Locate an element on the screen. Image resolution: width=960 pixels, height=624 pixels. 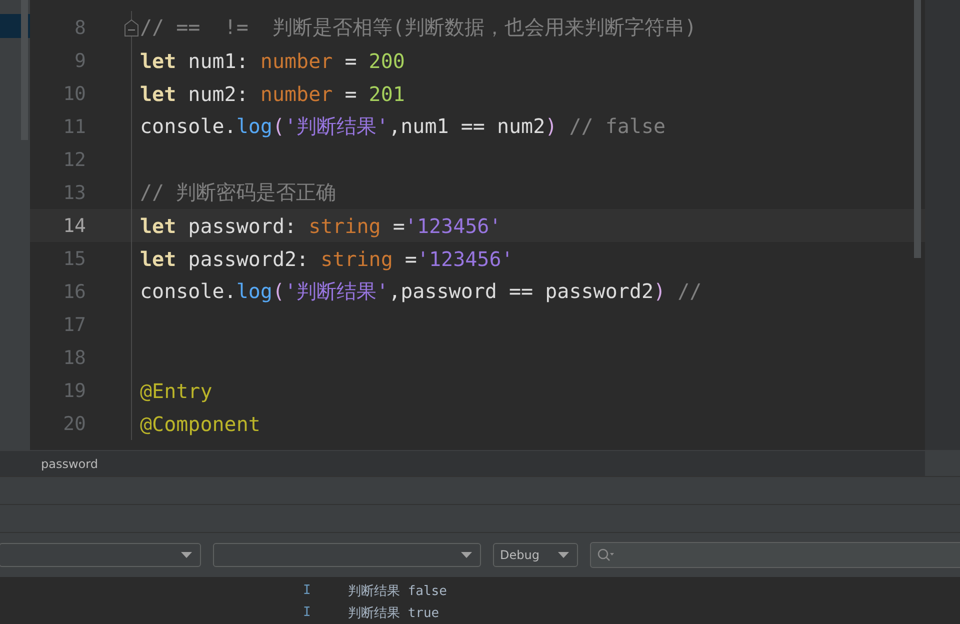
code-line: @Component is located at coordinates (200, 424).